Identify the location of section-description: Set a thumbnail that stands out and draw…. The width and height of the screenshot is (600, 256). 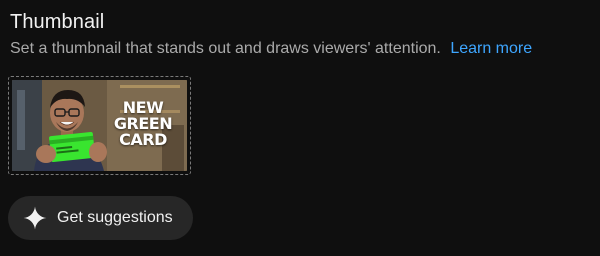
(271, 49).